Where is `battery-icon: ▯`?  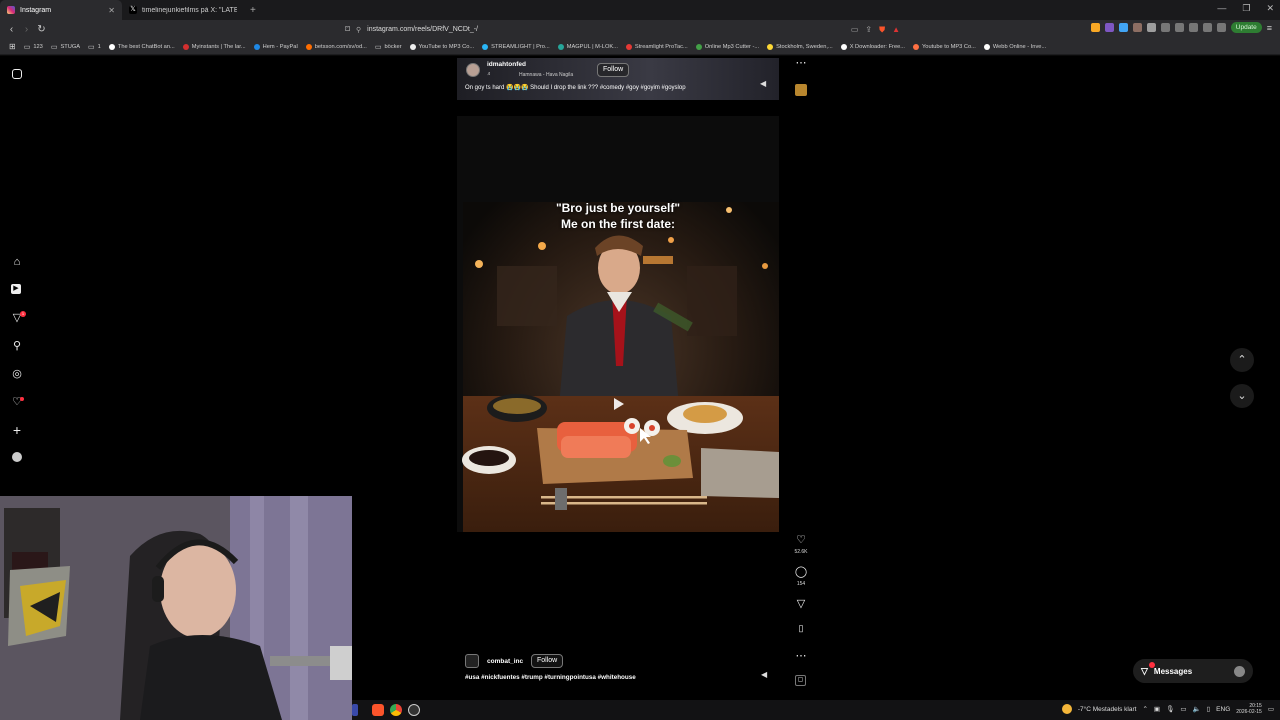
battery-icon: ▯ is located at coordinates (1209, 709).